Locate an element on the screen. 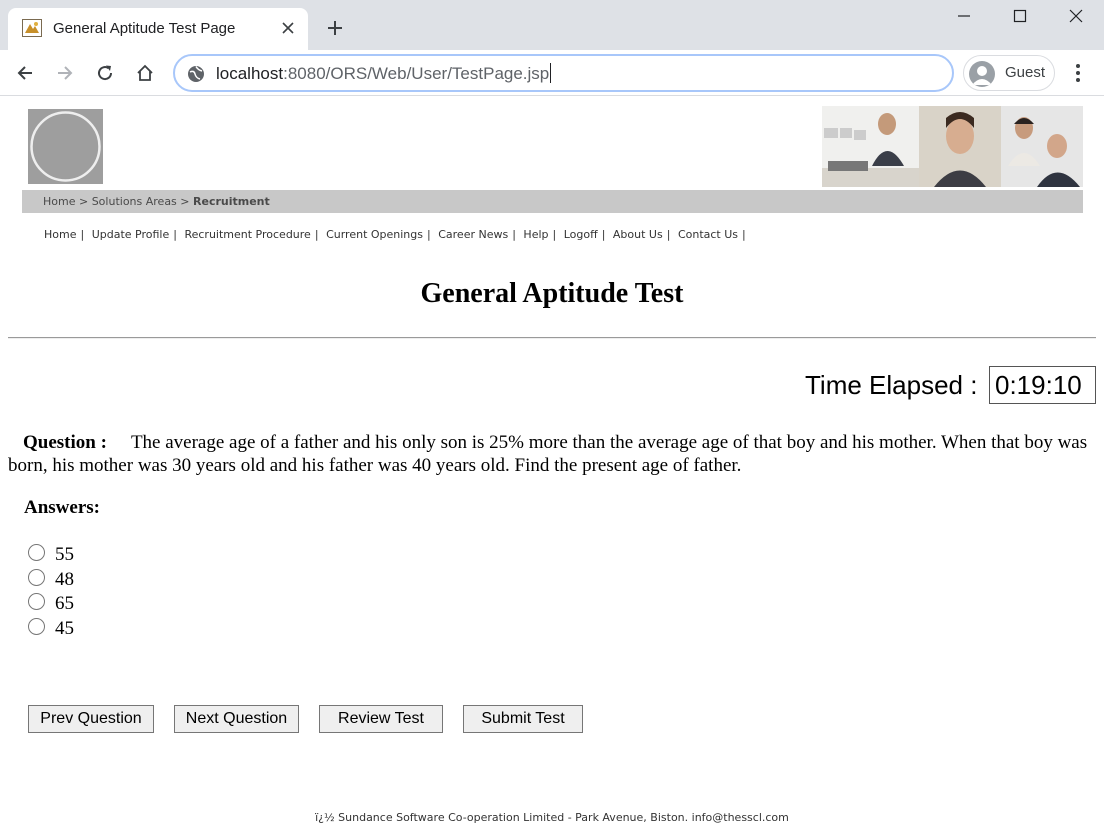  nav-help-link: Help is located at coordinates (535, 234).